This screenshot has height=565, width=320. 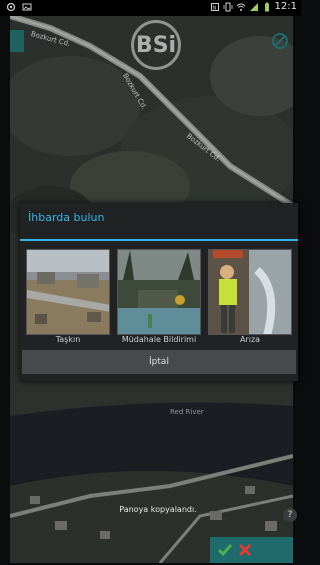 I want to click on svg-text: N, so click(x=214, y=8).